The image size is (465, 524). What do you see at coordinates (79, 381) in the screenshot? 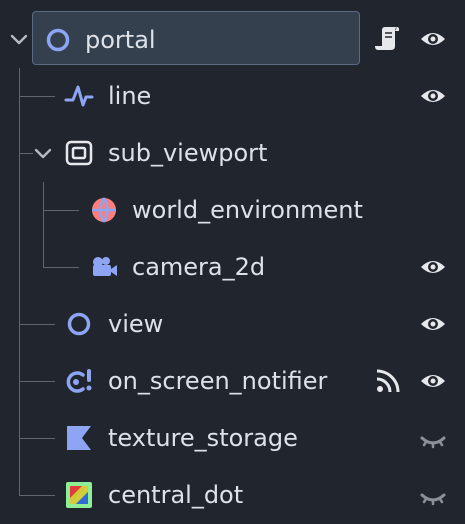
I see `visibility-notifier-icon` at bounding box center [79, 381].